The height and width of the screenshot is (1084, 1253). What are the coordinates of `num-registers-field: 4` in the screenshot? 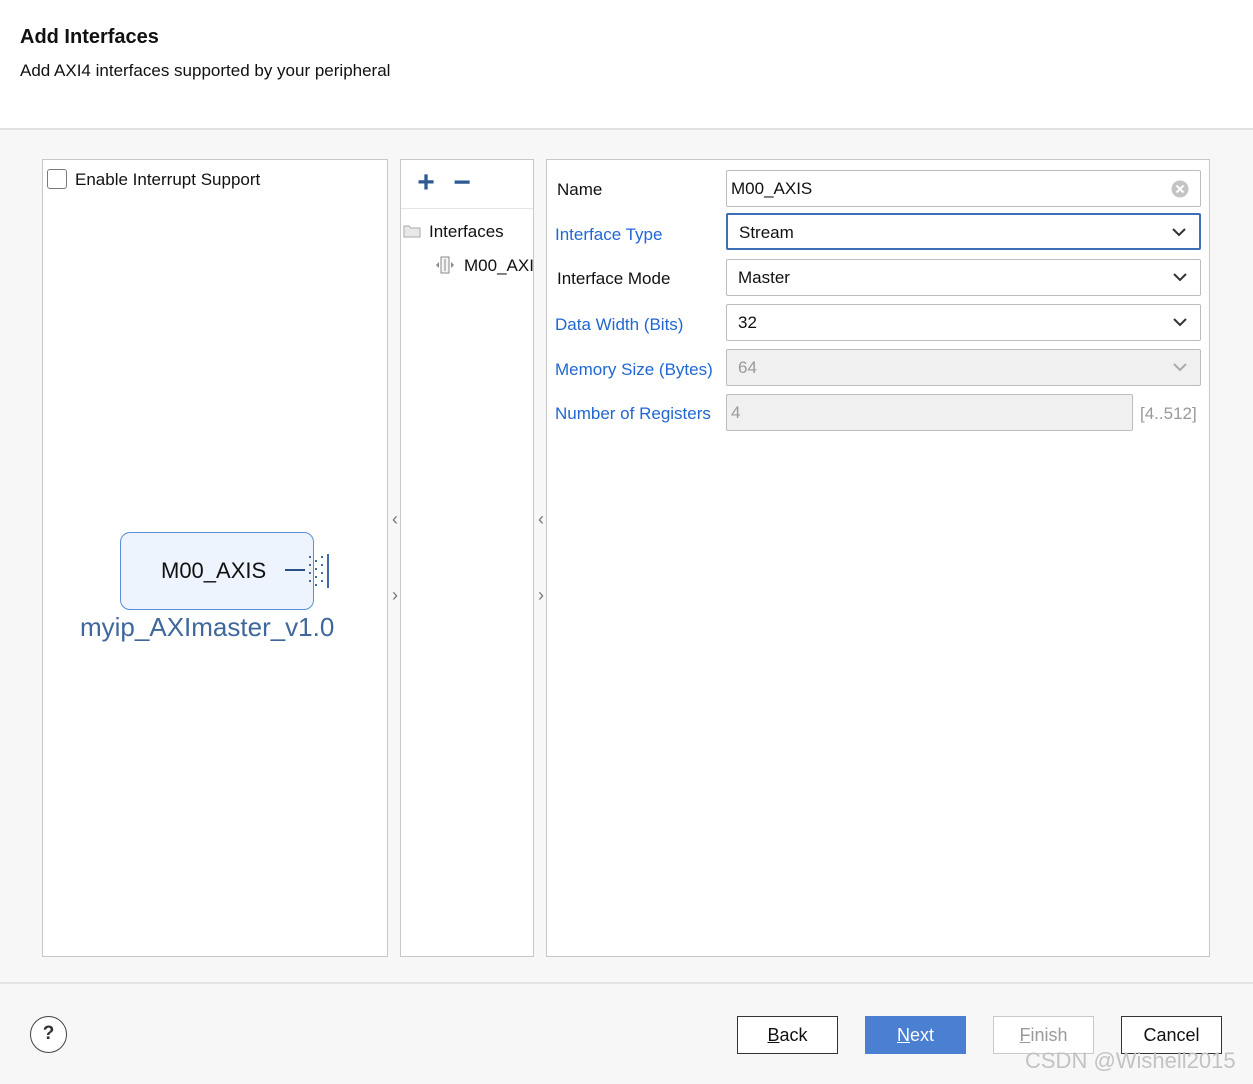 It's located at (929, 412).